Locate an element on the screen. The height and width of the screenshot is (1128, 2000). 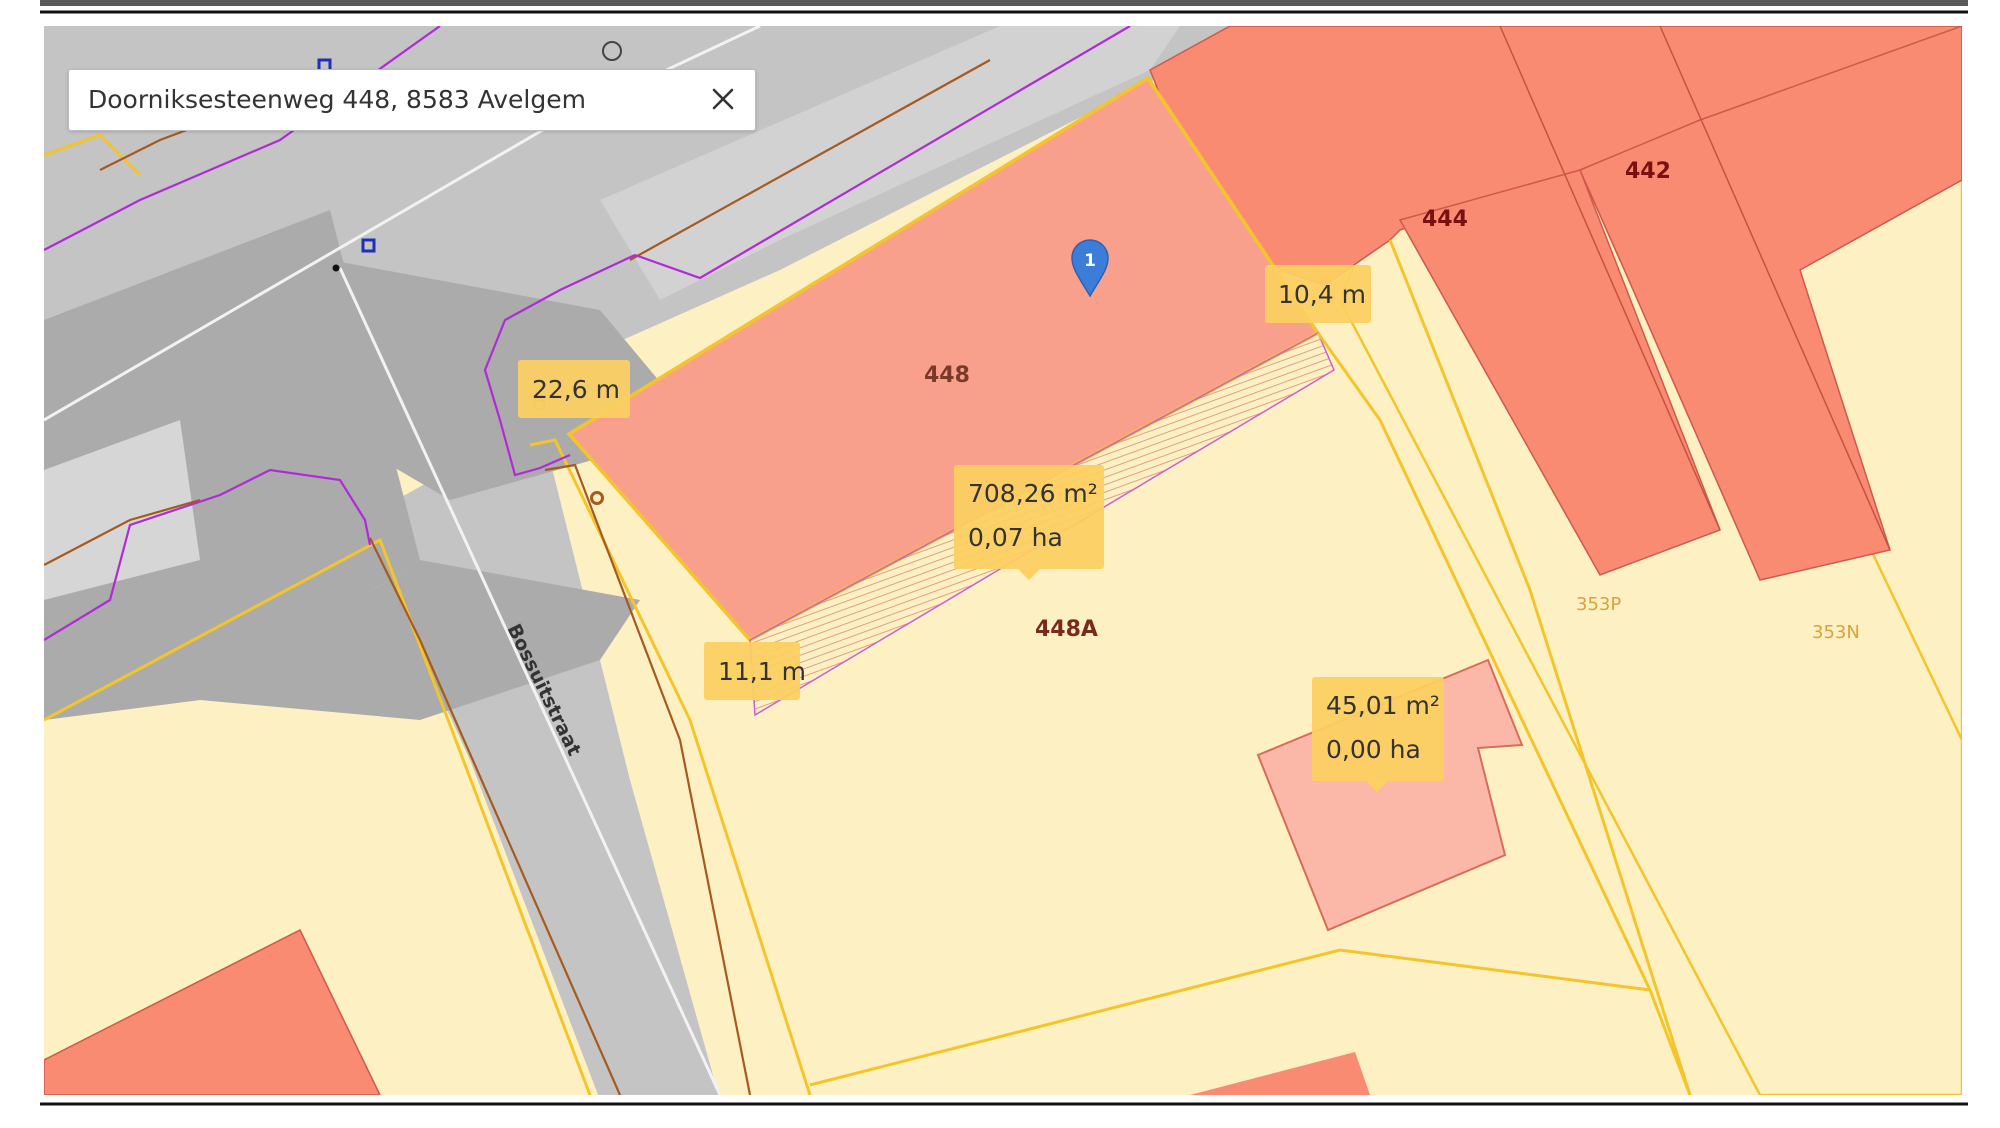
close-icon is located at coordinates (723, 99).